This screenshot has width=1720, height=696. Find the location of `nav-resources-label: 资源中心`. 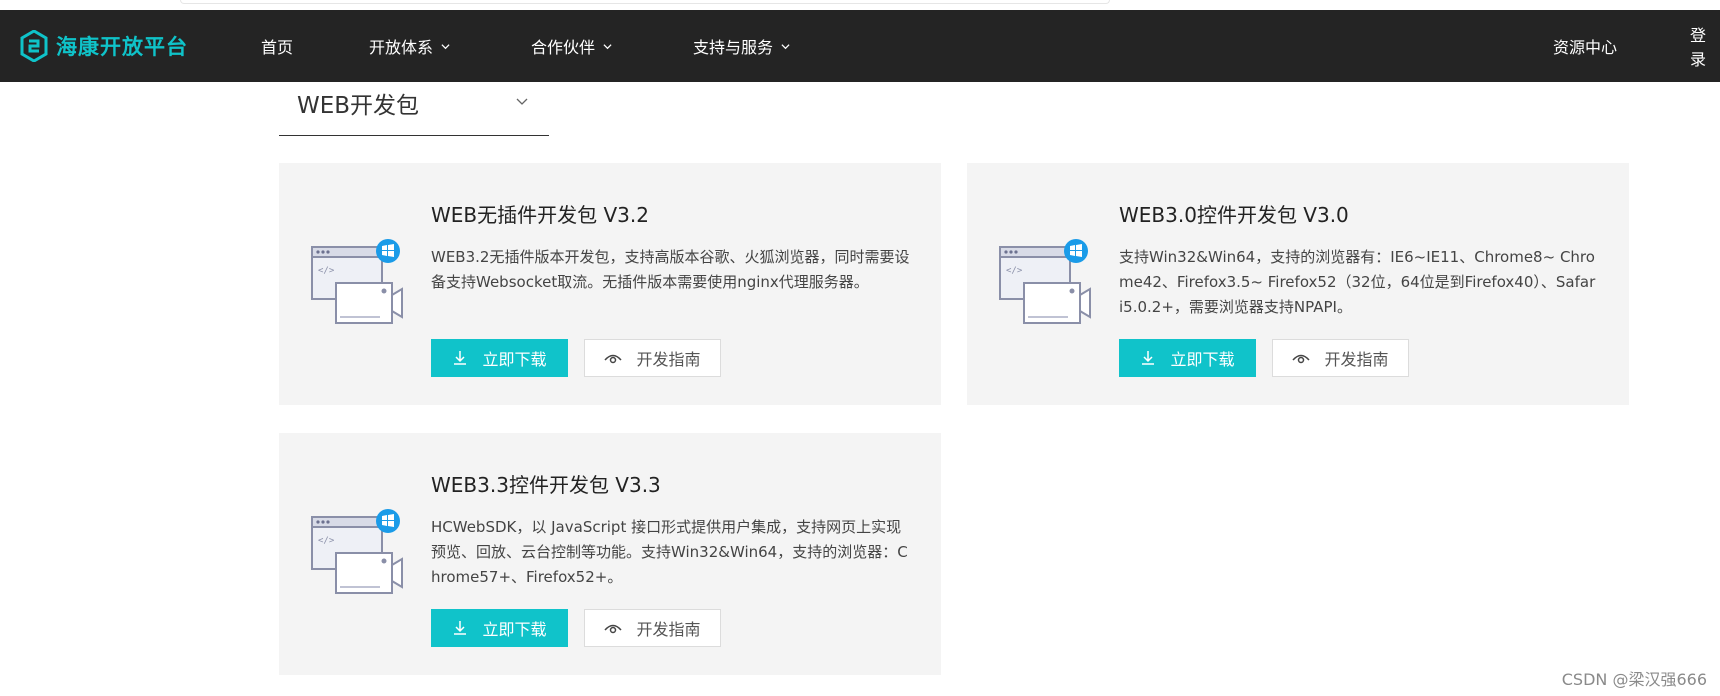

nav-resources-label: 资源中心 is located at coordinates (1585, 47).